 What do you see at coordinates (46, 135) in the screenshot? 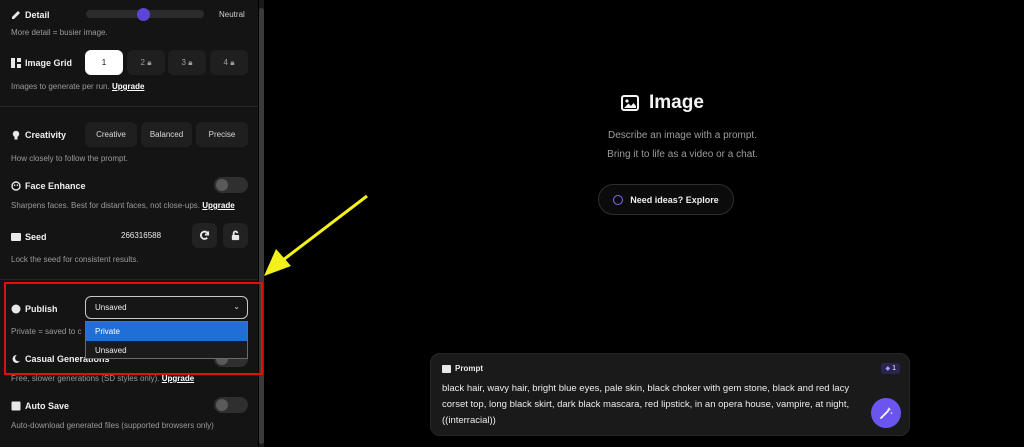
I see `creativity-label: Creativity` at bounding box center [46, 135].